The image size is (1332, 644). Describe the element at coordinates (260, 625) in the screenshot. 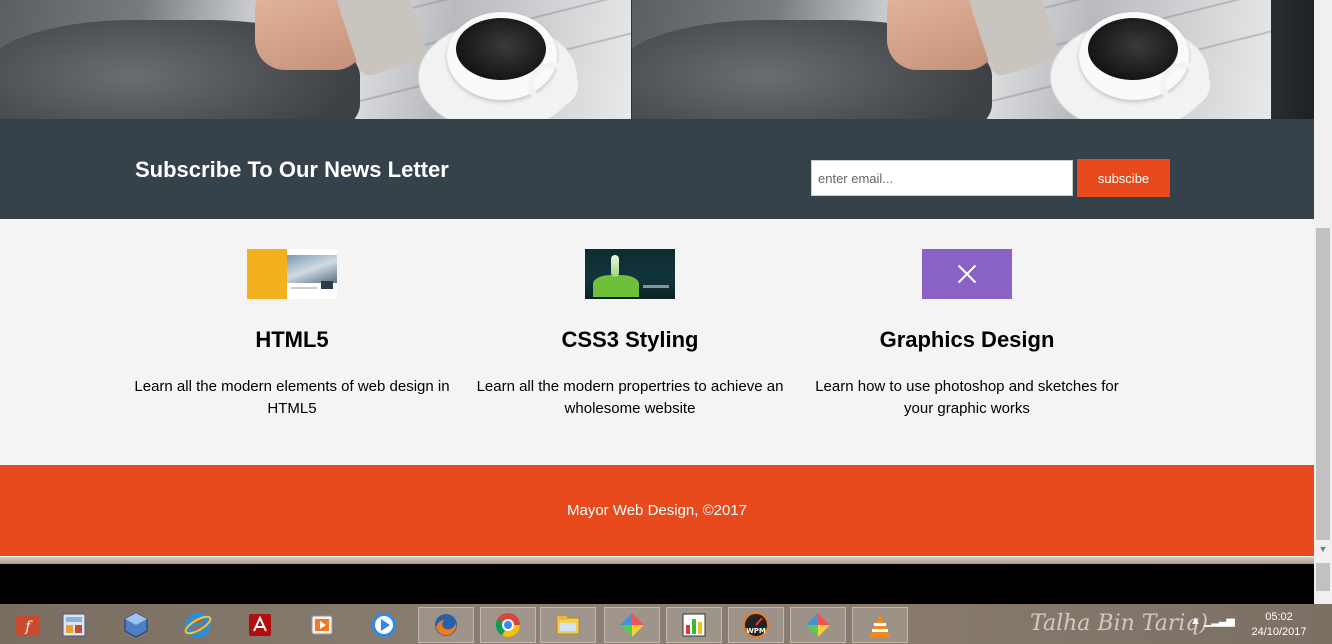

I see `acrobat-icon` at that location.